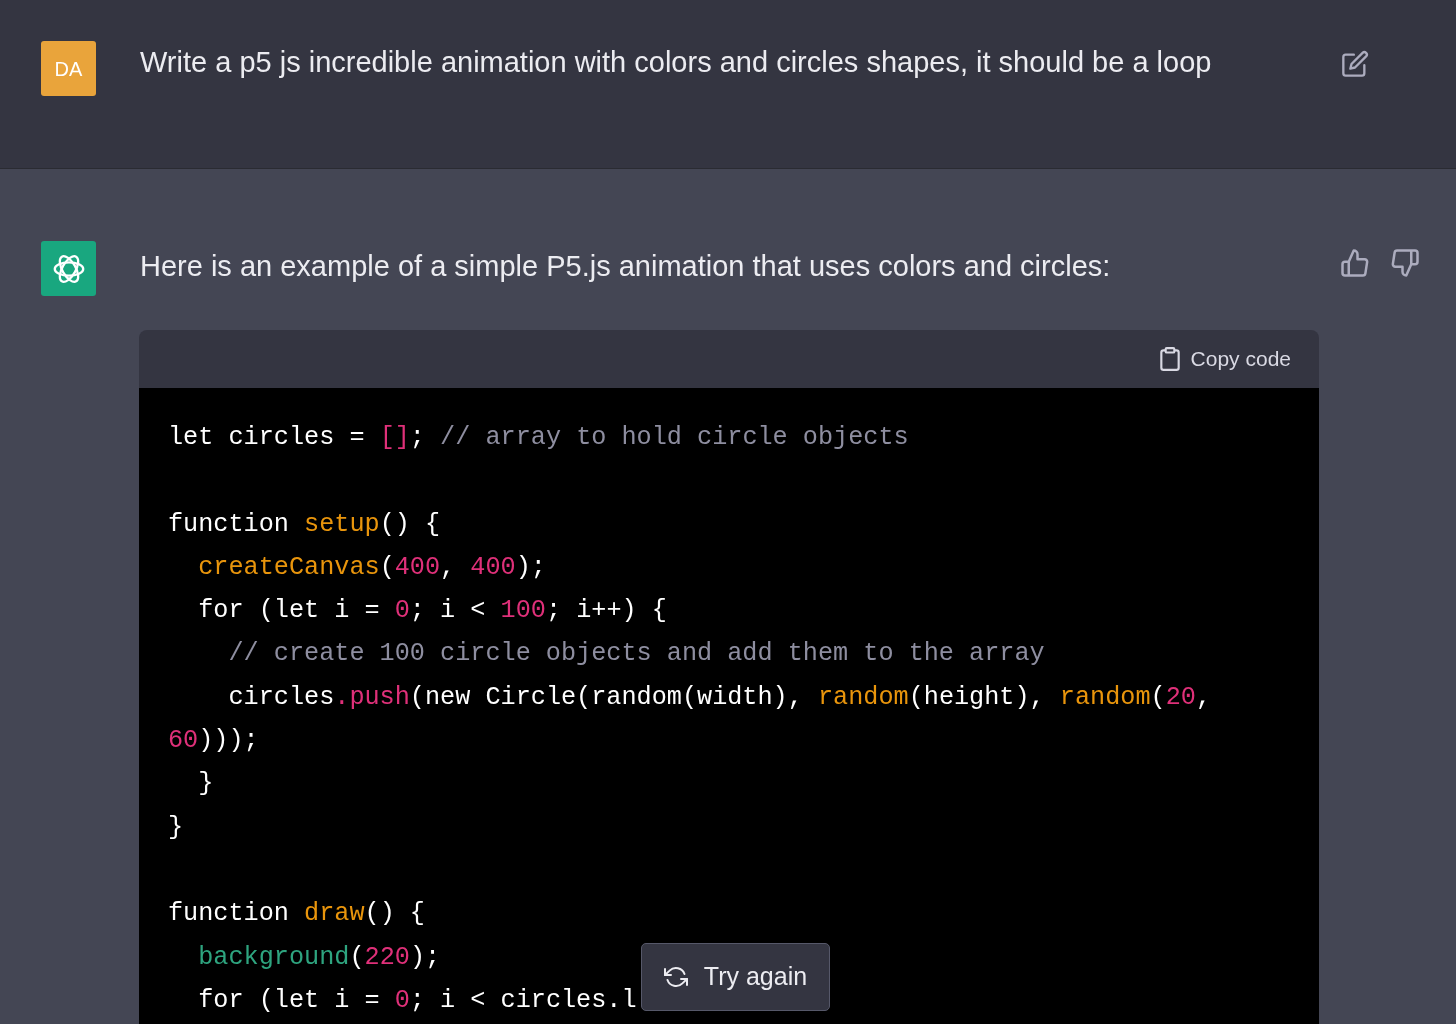 This screenshot has width=1456, height=1024. Describe the element at coordinates (1355, 64) in the screenshot. I see `edit-icon` at that location.